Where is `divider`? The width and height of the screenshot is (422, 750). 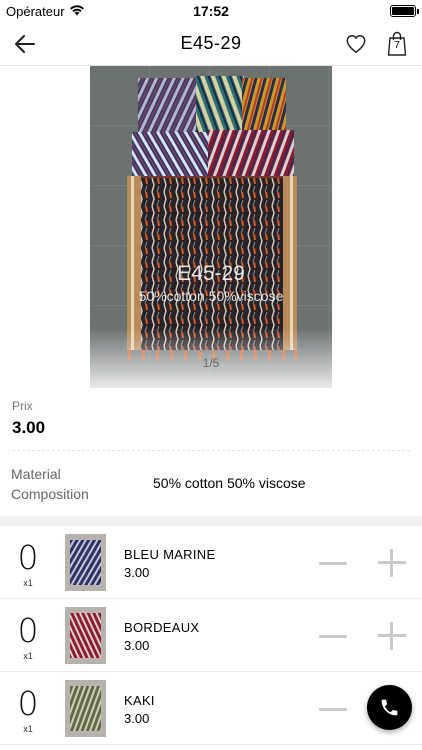
divider is located at coordinates (211, 450).